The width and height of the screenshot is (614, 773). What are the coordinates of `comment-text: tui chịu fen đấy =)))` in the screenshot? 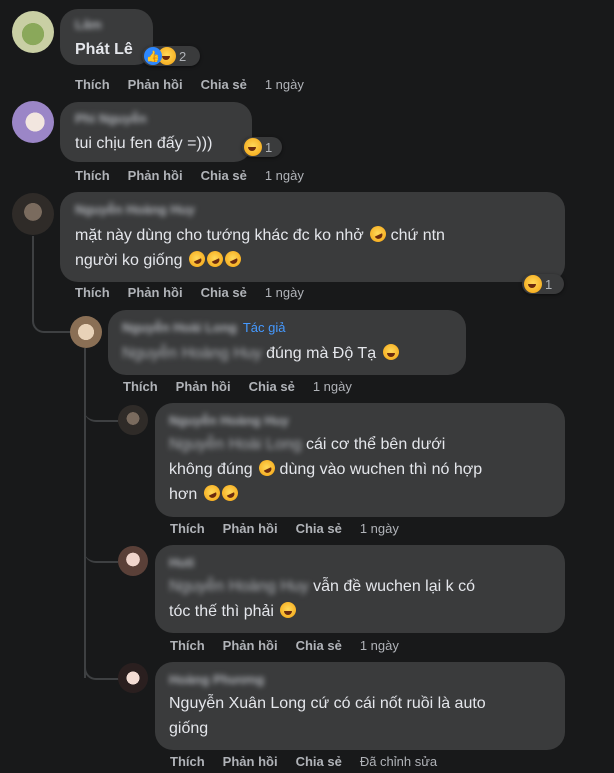 It's located at (144, 143).